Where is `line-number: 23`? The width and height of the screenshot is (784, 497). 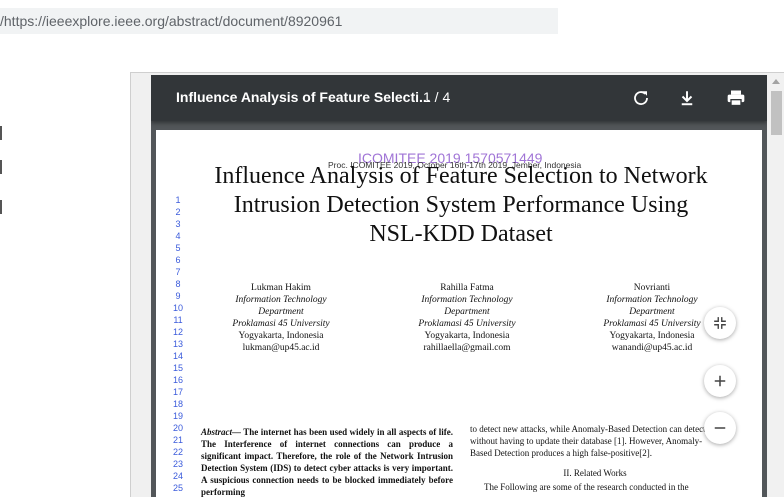 line-number: 23 is located at coordinates (177, 464).